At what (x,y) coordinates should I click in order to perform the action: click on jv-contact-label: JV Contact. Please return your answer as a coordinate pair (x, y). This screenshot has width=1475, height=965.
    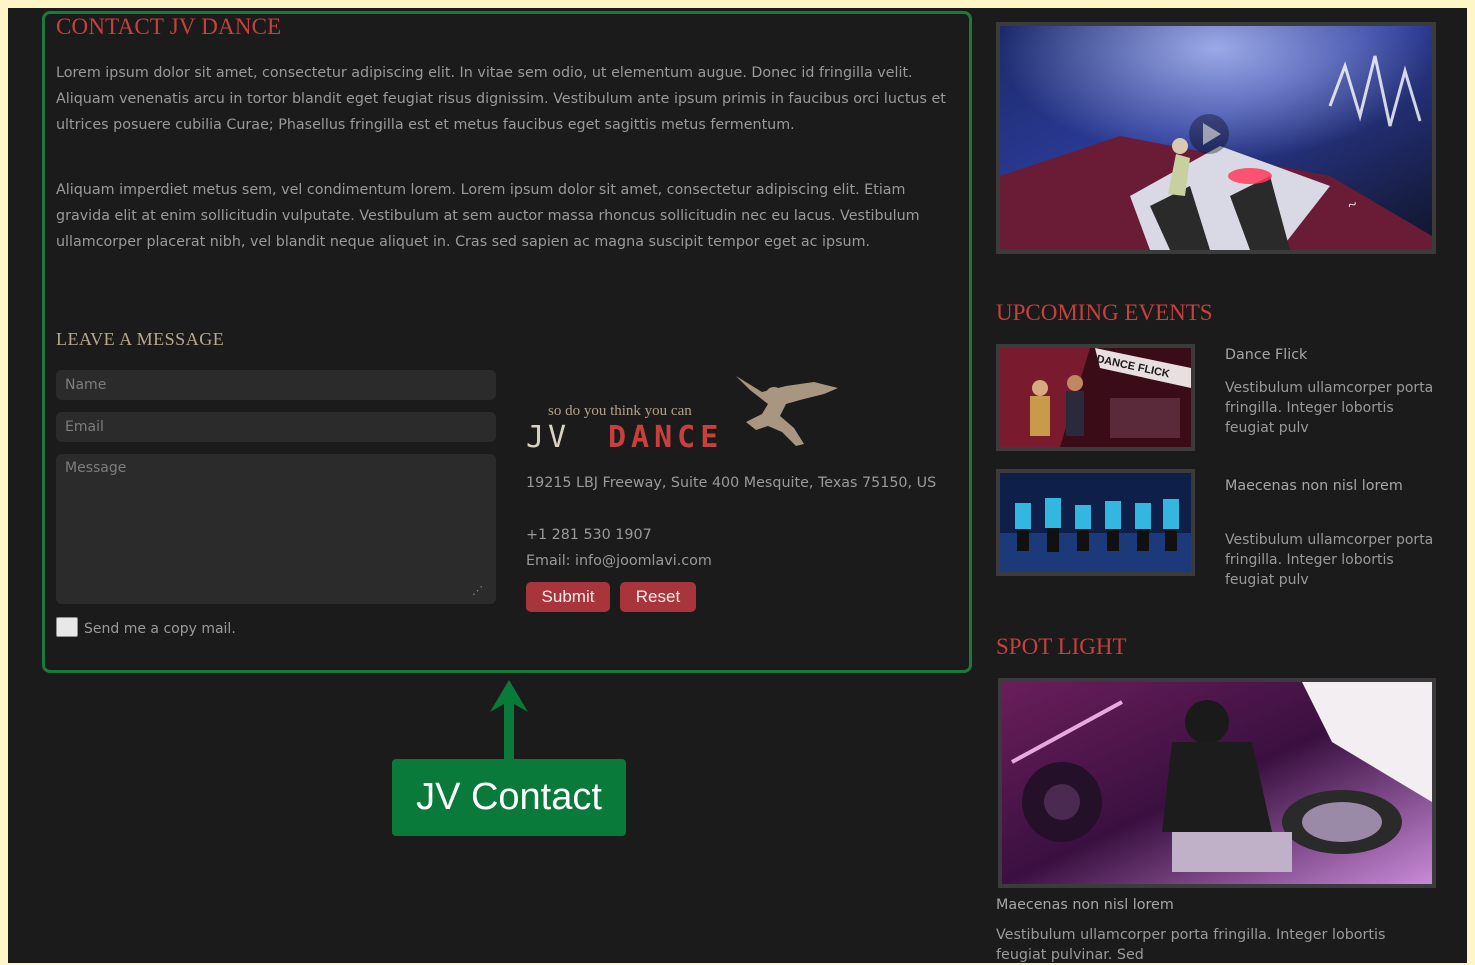
    Looking at the image, I should click on (509, 797).